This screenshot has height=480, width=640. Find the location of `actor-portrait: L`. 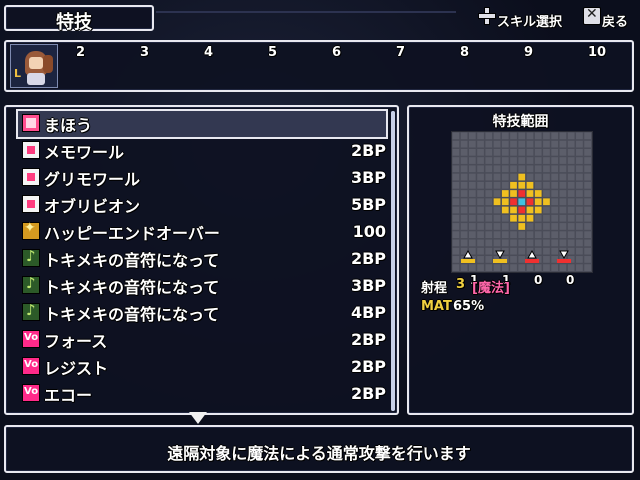

actor-portrait: L is located at coordinates (34, 66).